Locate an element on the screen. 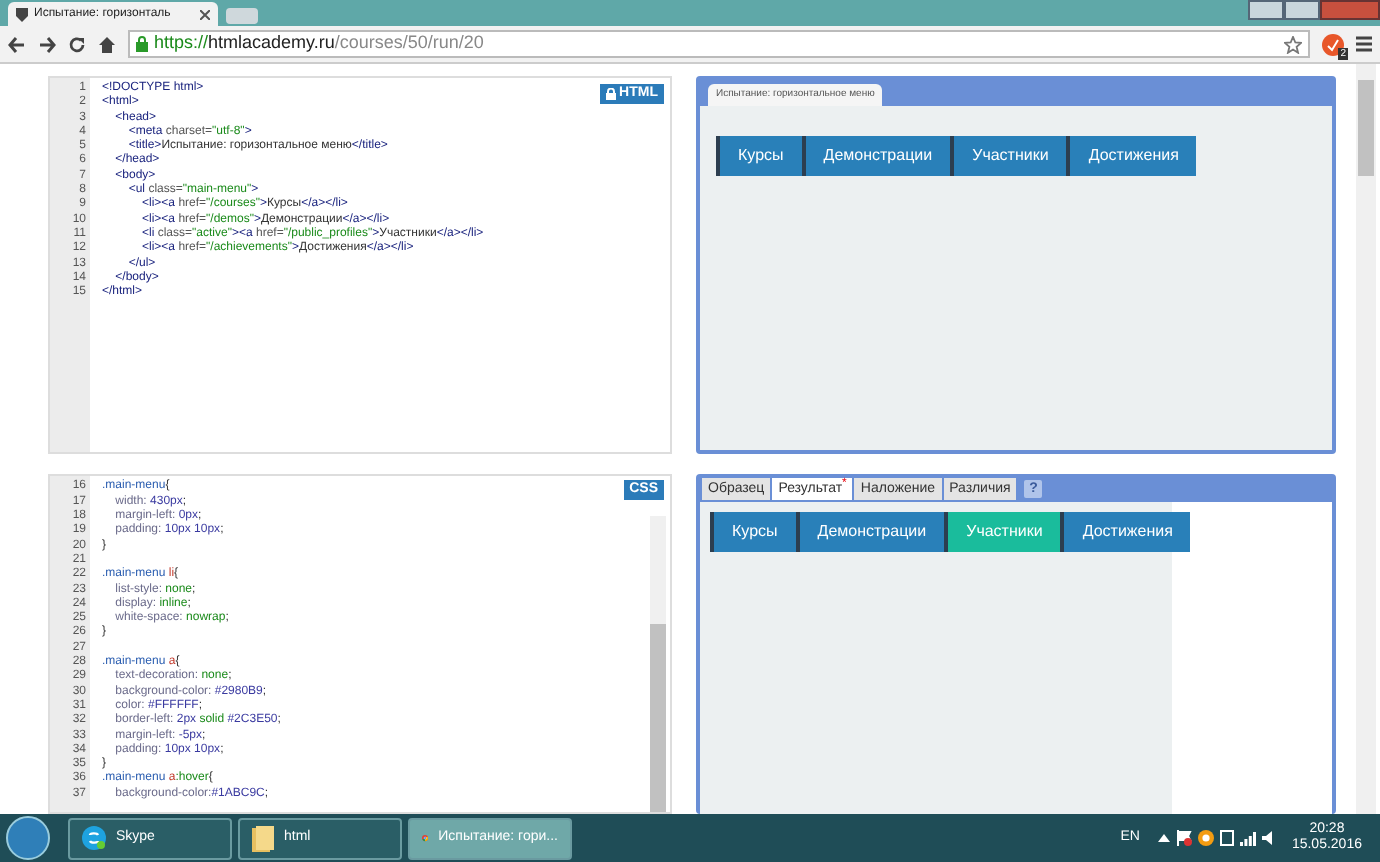 The image size is (1380, 862). scrollbar is located at coordinates (658, 664).